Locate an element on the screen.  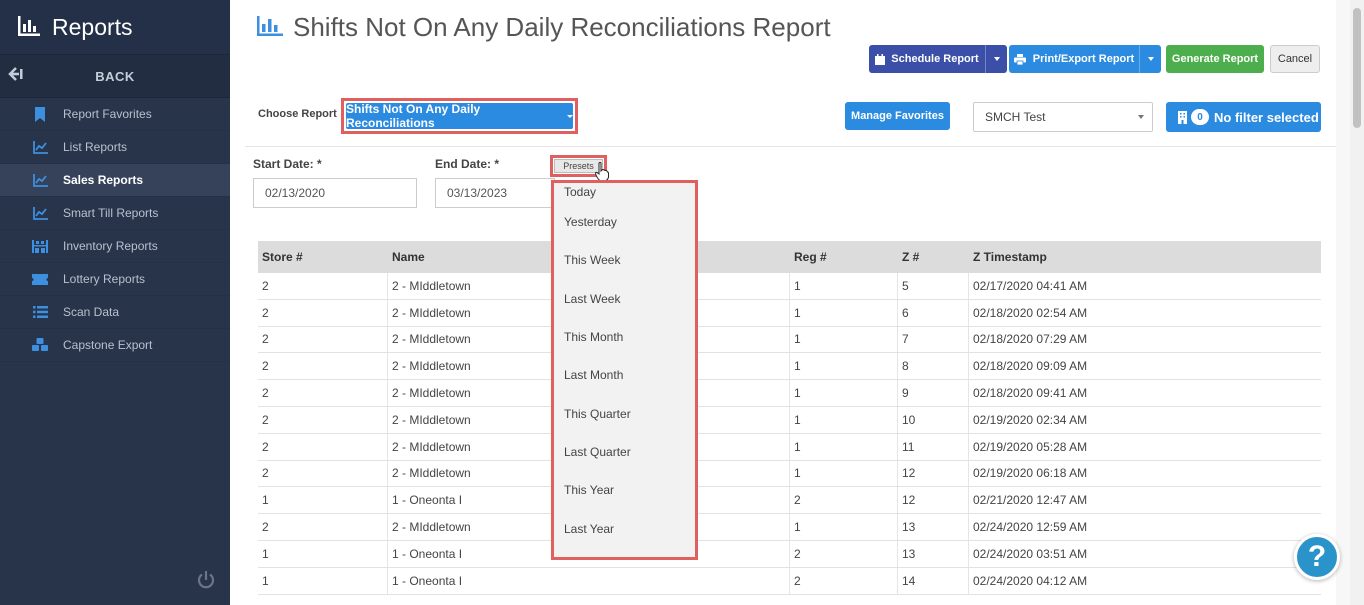
sidebar-title: Reports is located at coordinates (92, 26).